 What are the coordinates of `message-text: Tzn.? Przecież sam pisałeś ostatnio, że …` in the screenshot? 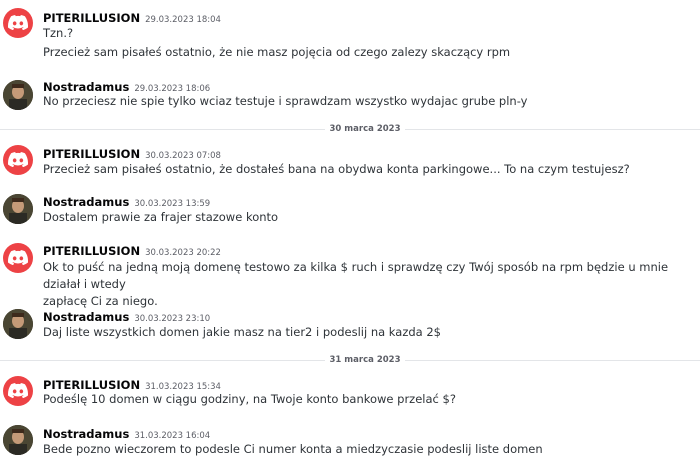 It's located at (368, 43).